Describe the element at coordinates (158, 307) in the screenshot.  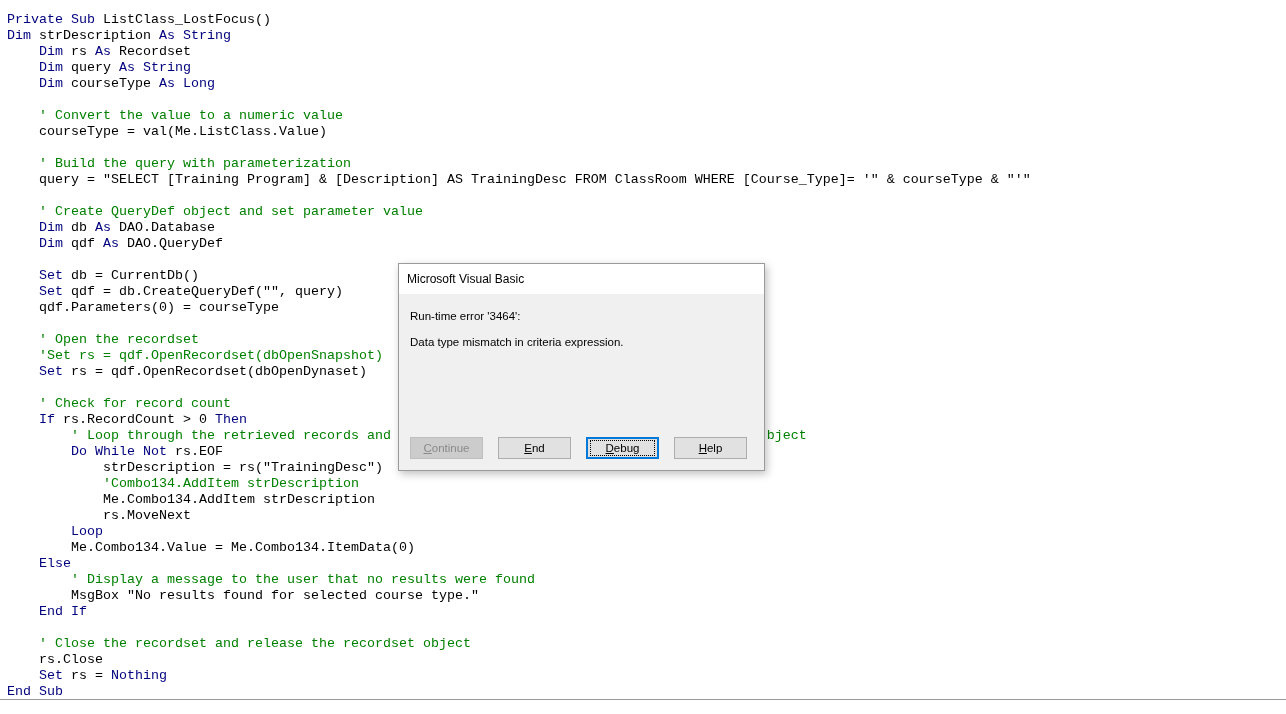
I see `code-line: qdf.Parameters(0) = courseType` at that location.